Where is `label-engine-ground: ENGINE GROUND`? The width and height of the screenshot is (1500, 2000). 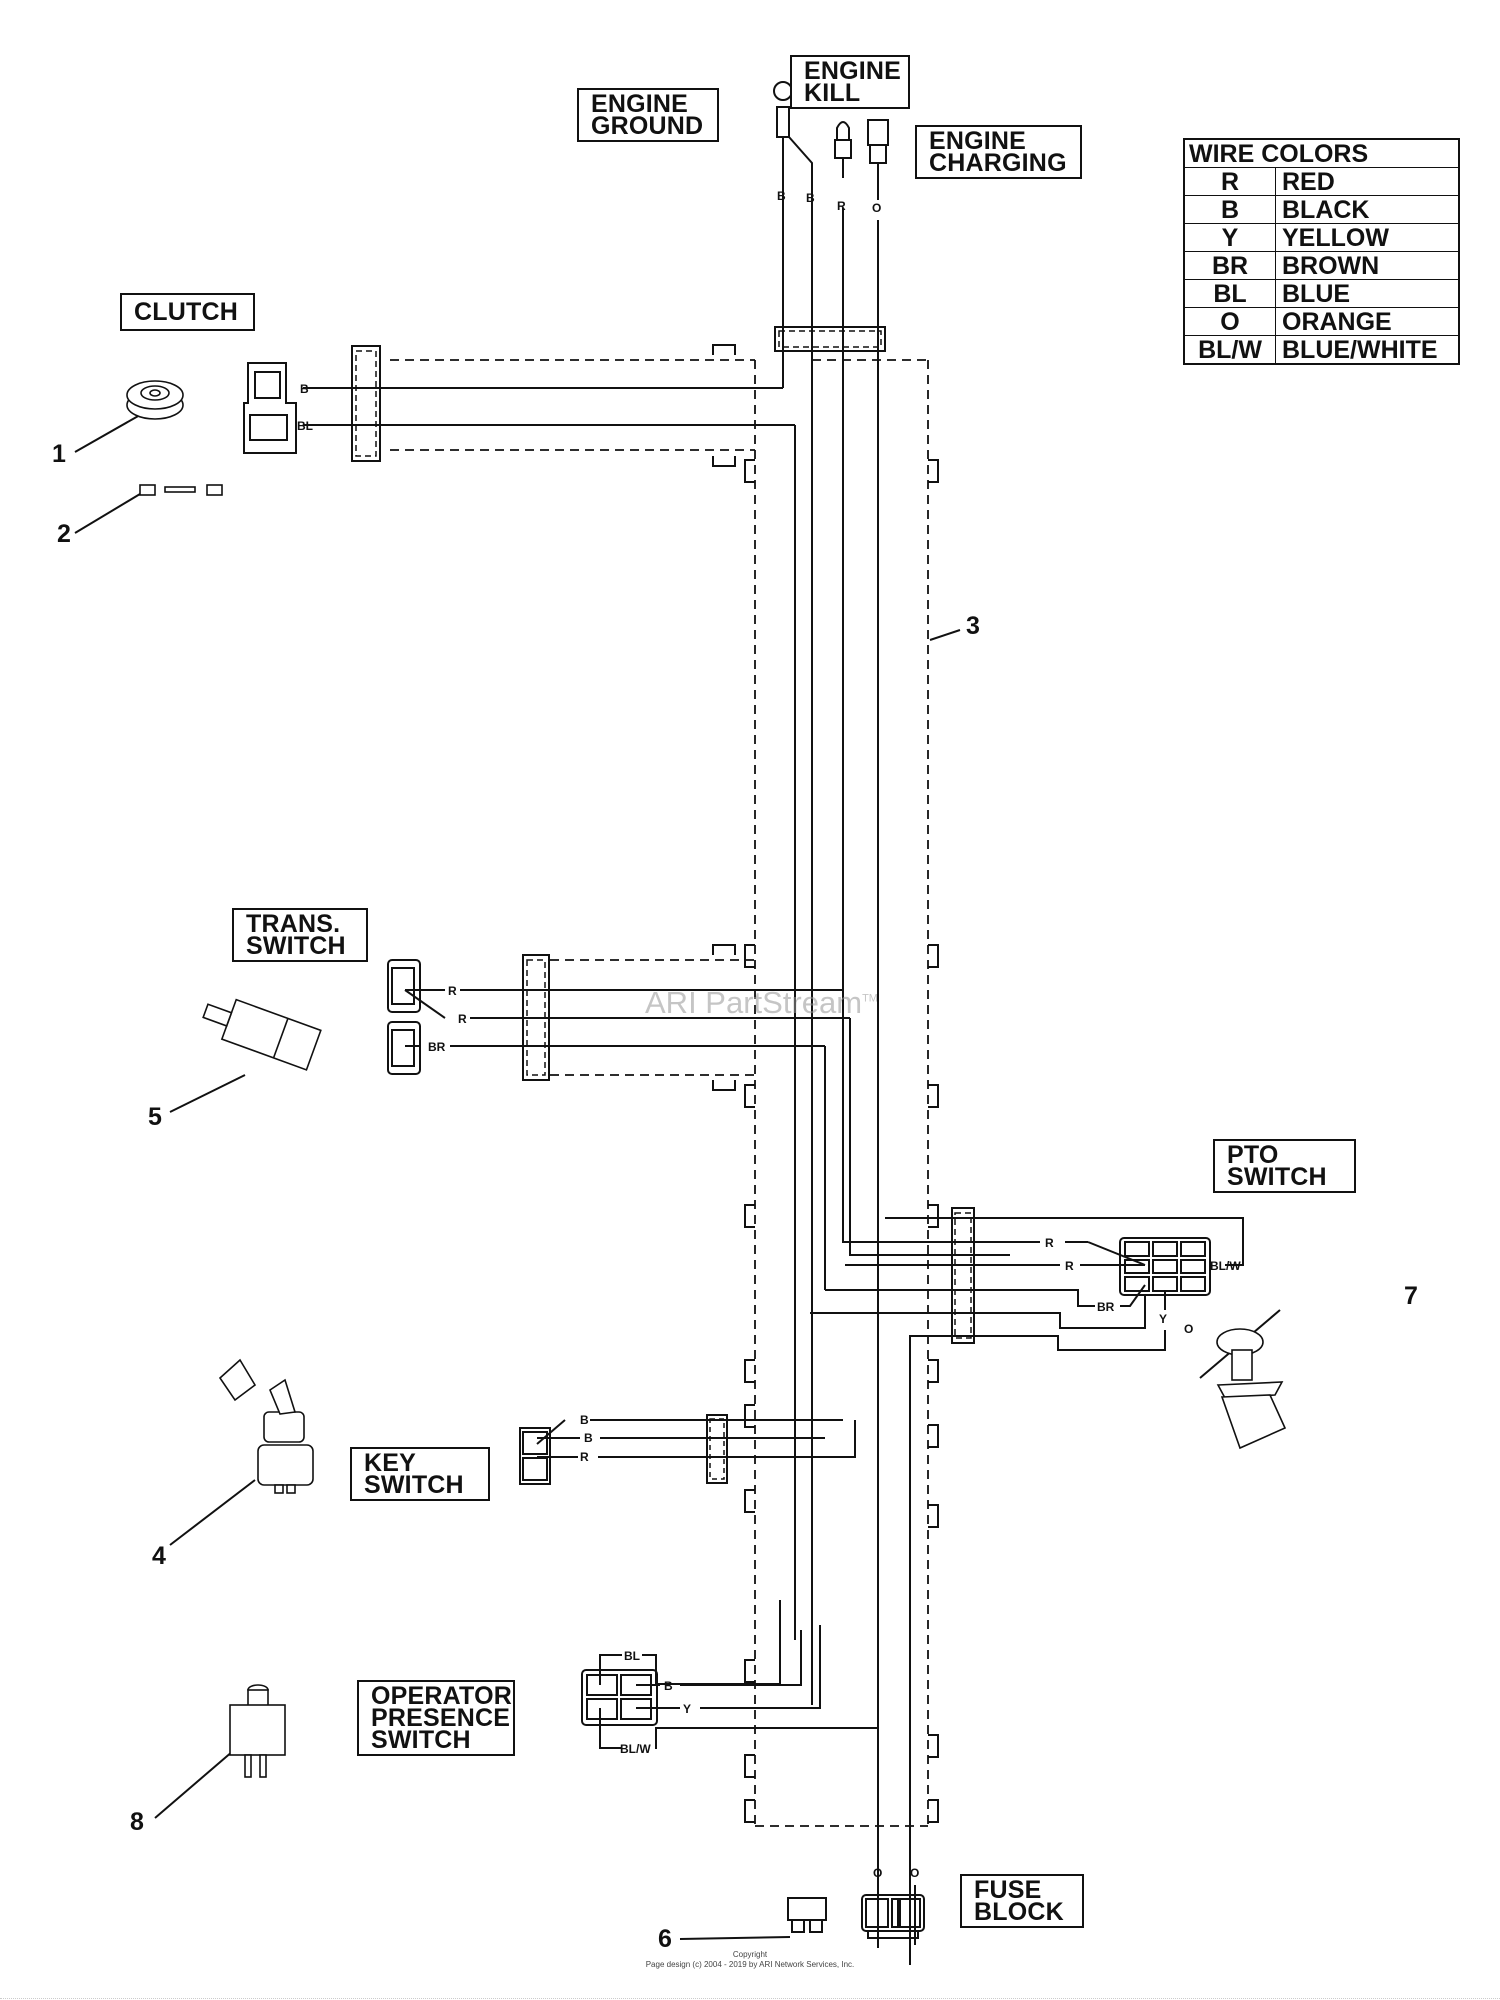
label-engine-ground: ENGINE GROUND is located at coordinates (648, 115).